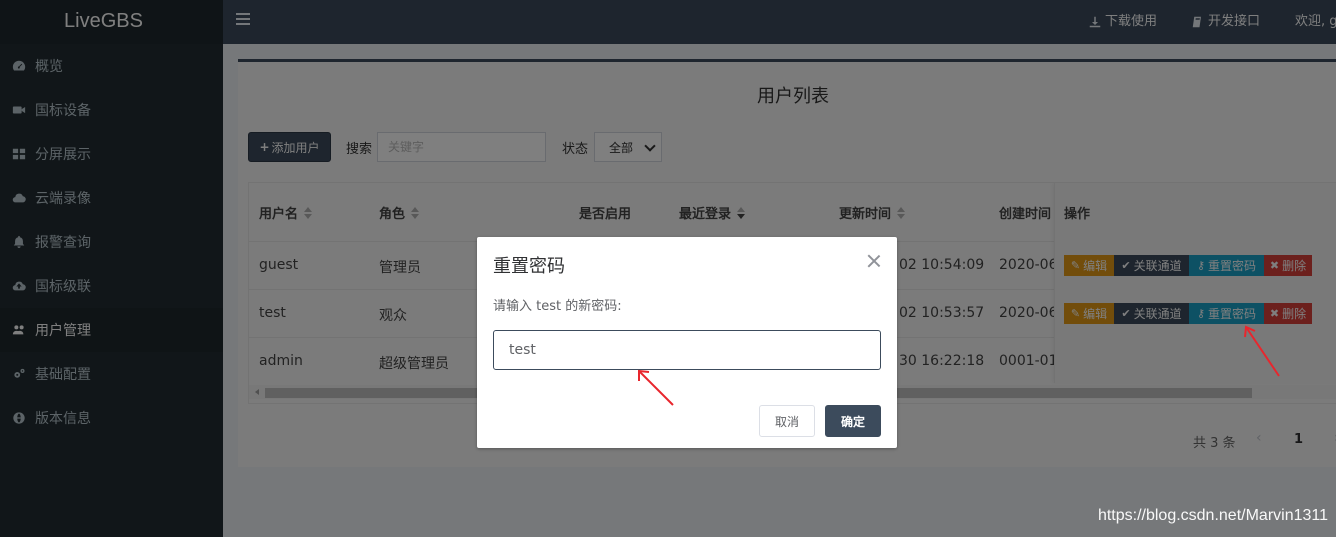  What do you see at coordinates (874, 261) in the screenshot?
I see `close-icon` at bounding box center [874, 261].